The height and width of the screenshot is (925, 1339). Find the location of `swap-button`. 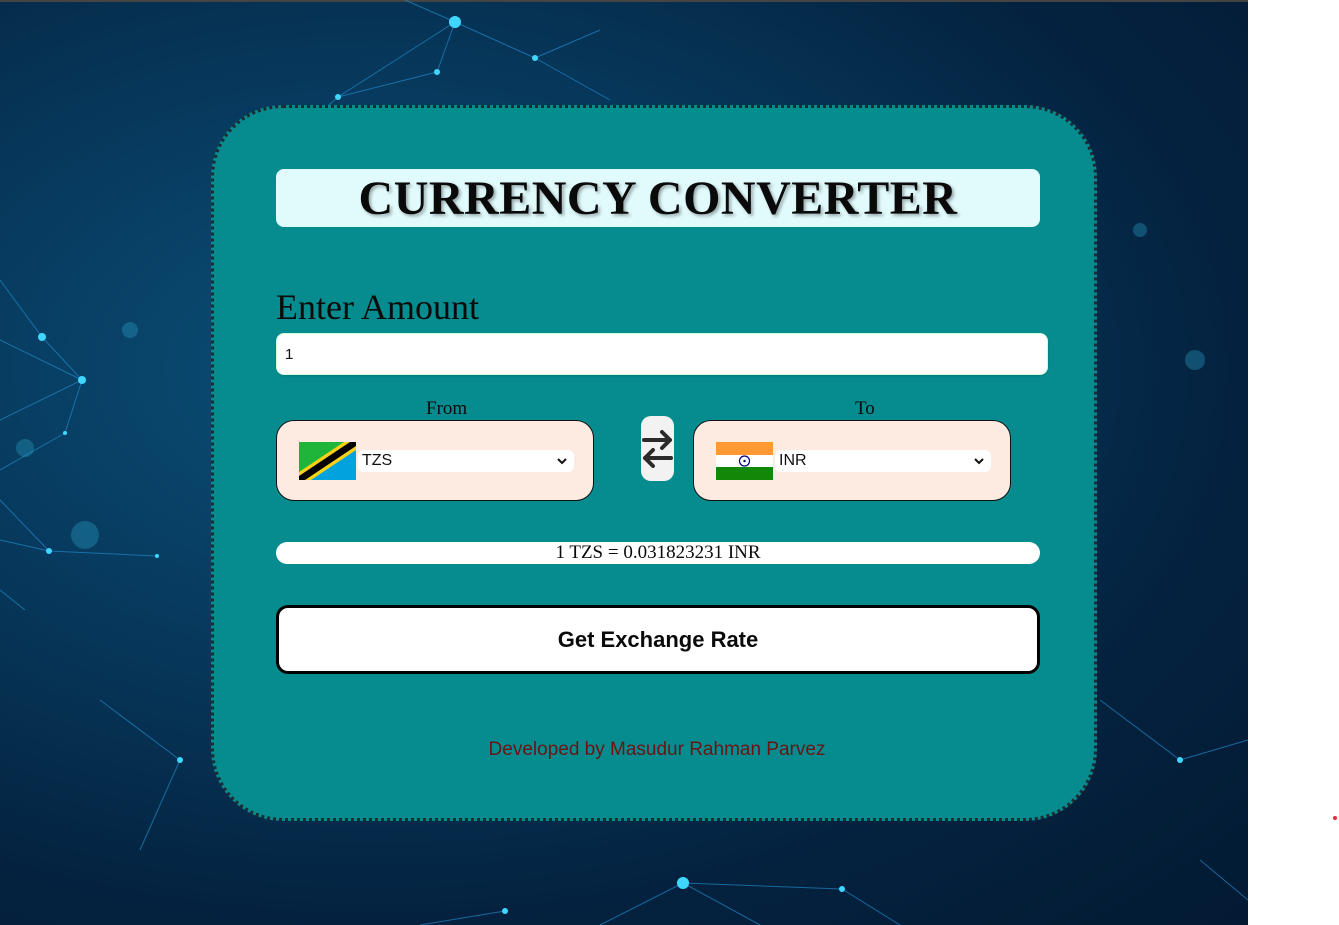

swap-button is located at coordinates (657, 448).